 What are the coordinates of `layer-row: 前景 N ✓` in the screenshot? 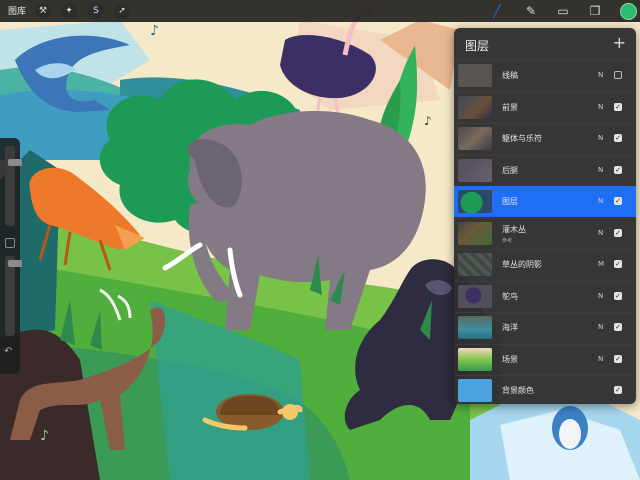 It's located at (545, 107).